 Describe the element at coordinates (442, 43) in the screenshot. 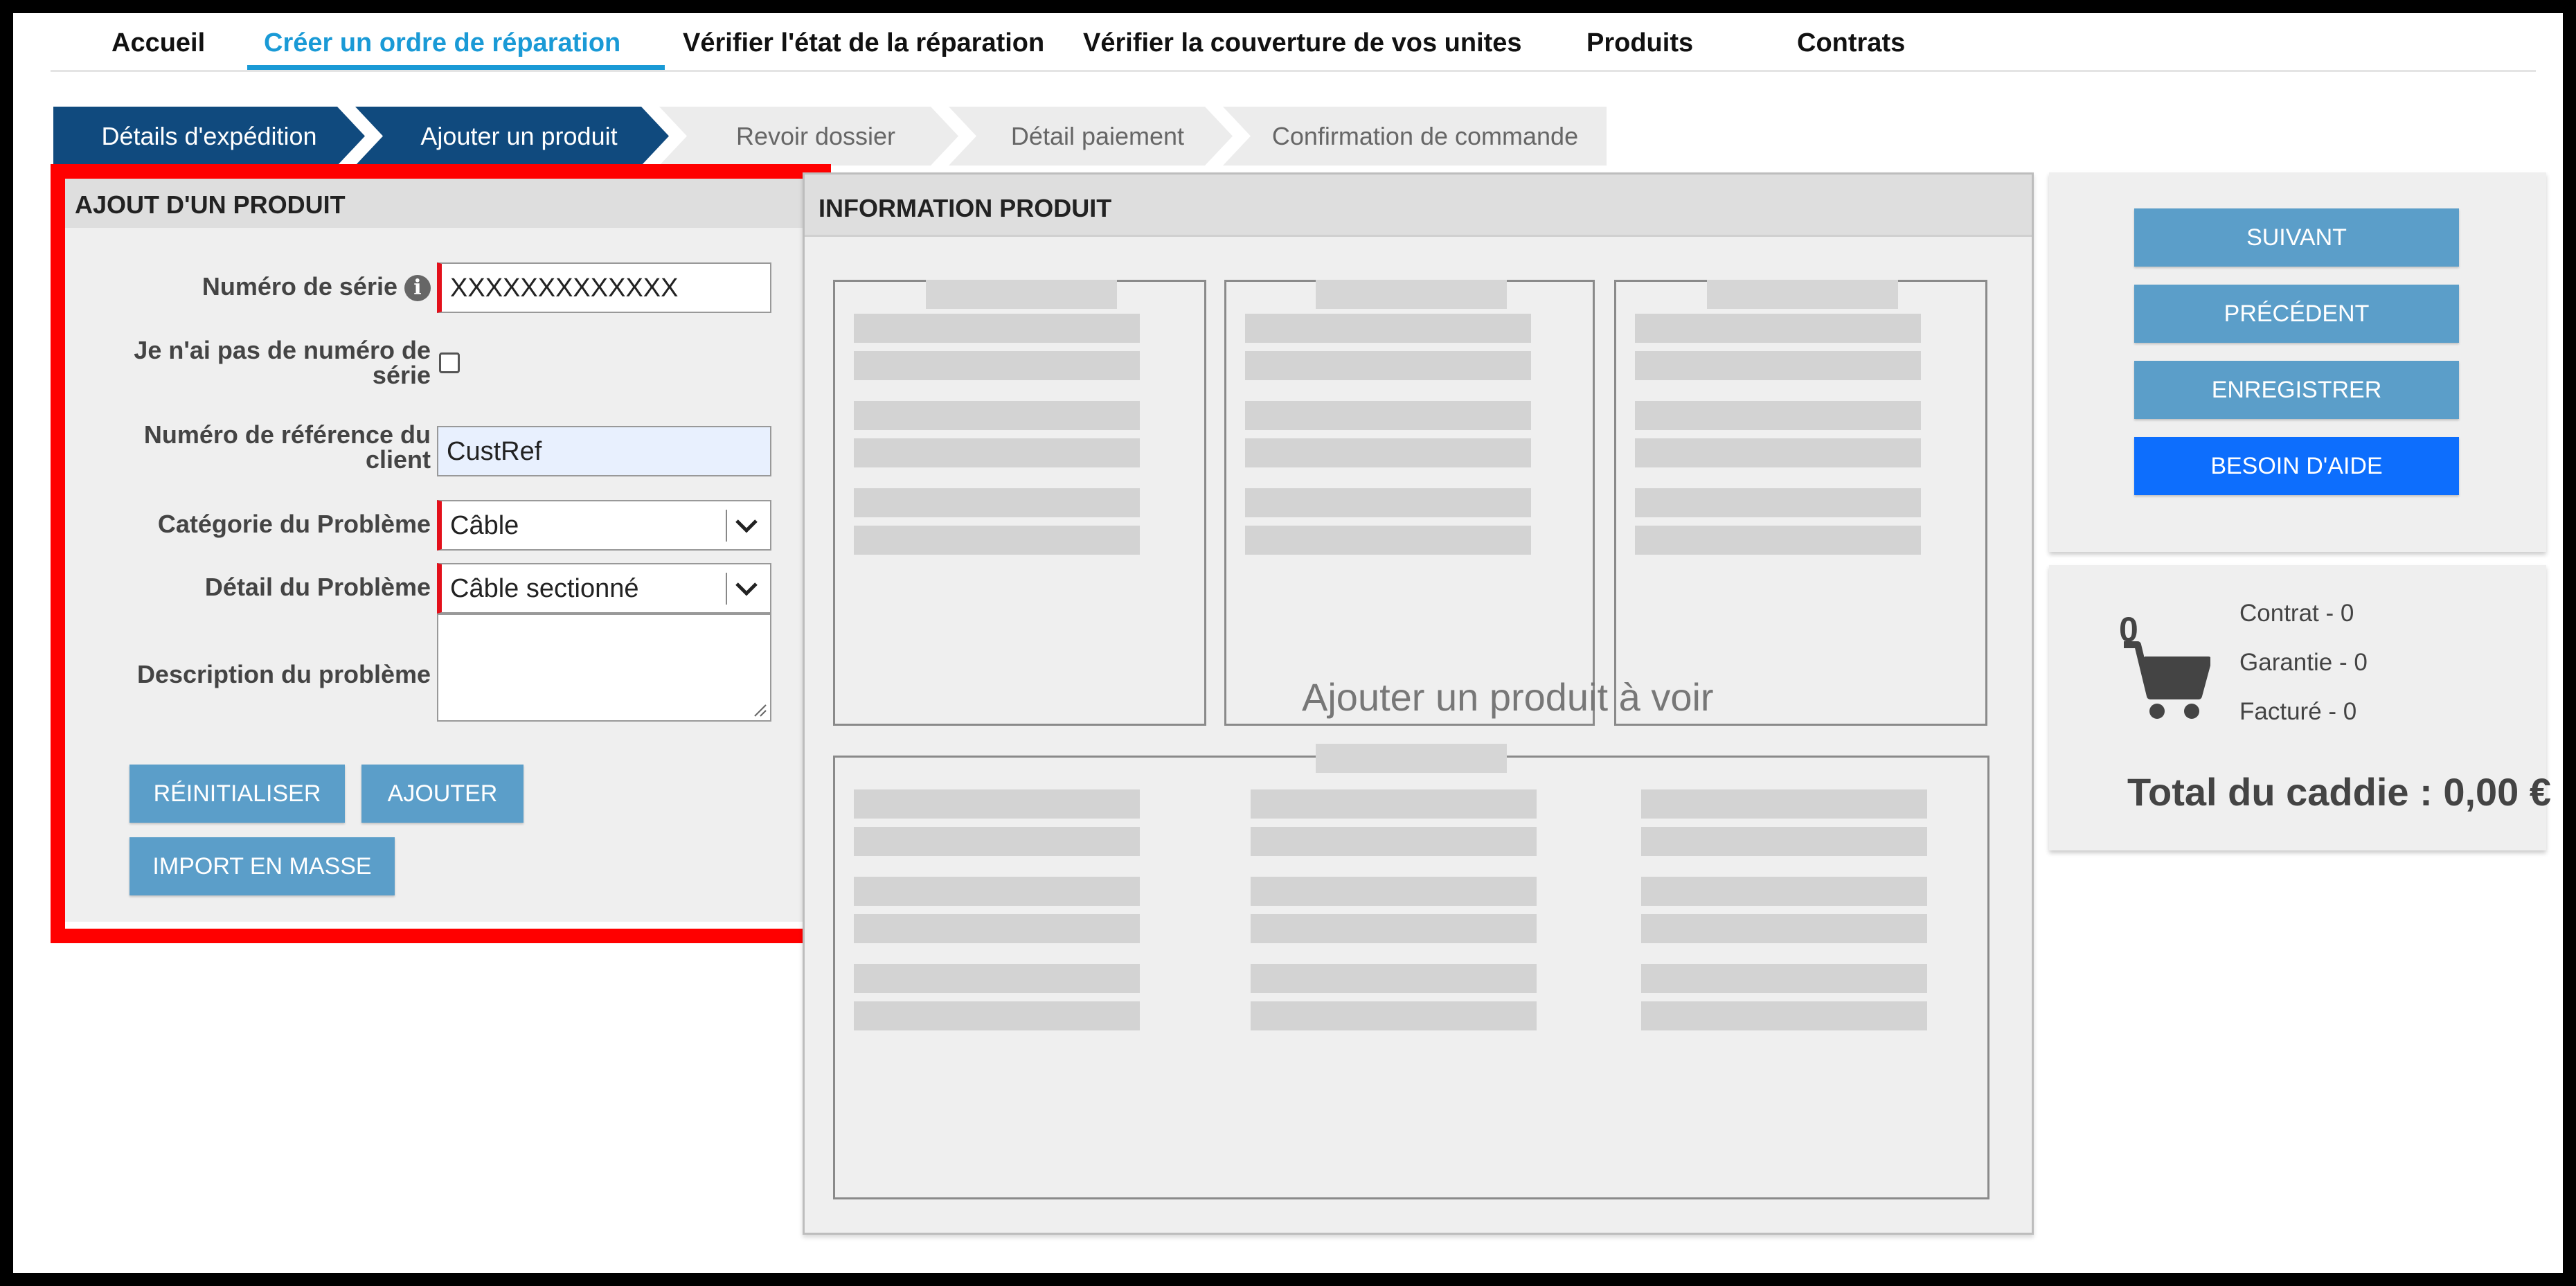

I see `nav-create-repair-order: Créer un ordre de réparation` at that location.